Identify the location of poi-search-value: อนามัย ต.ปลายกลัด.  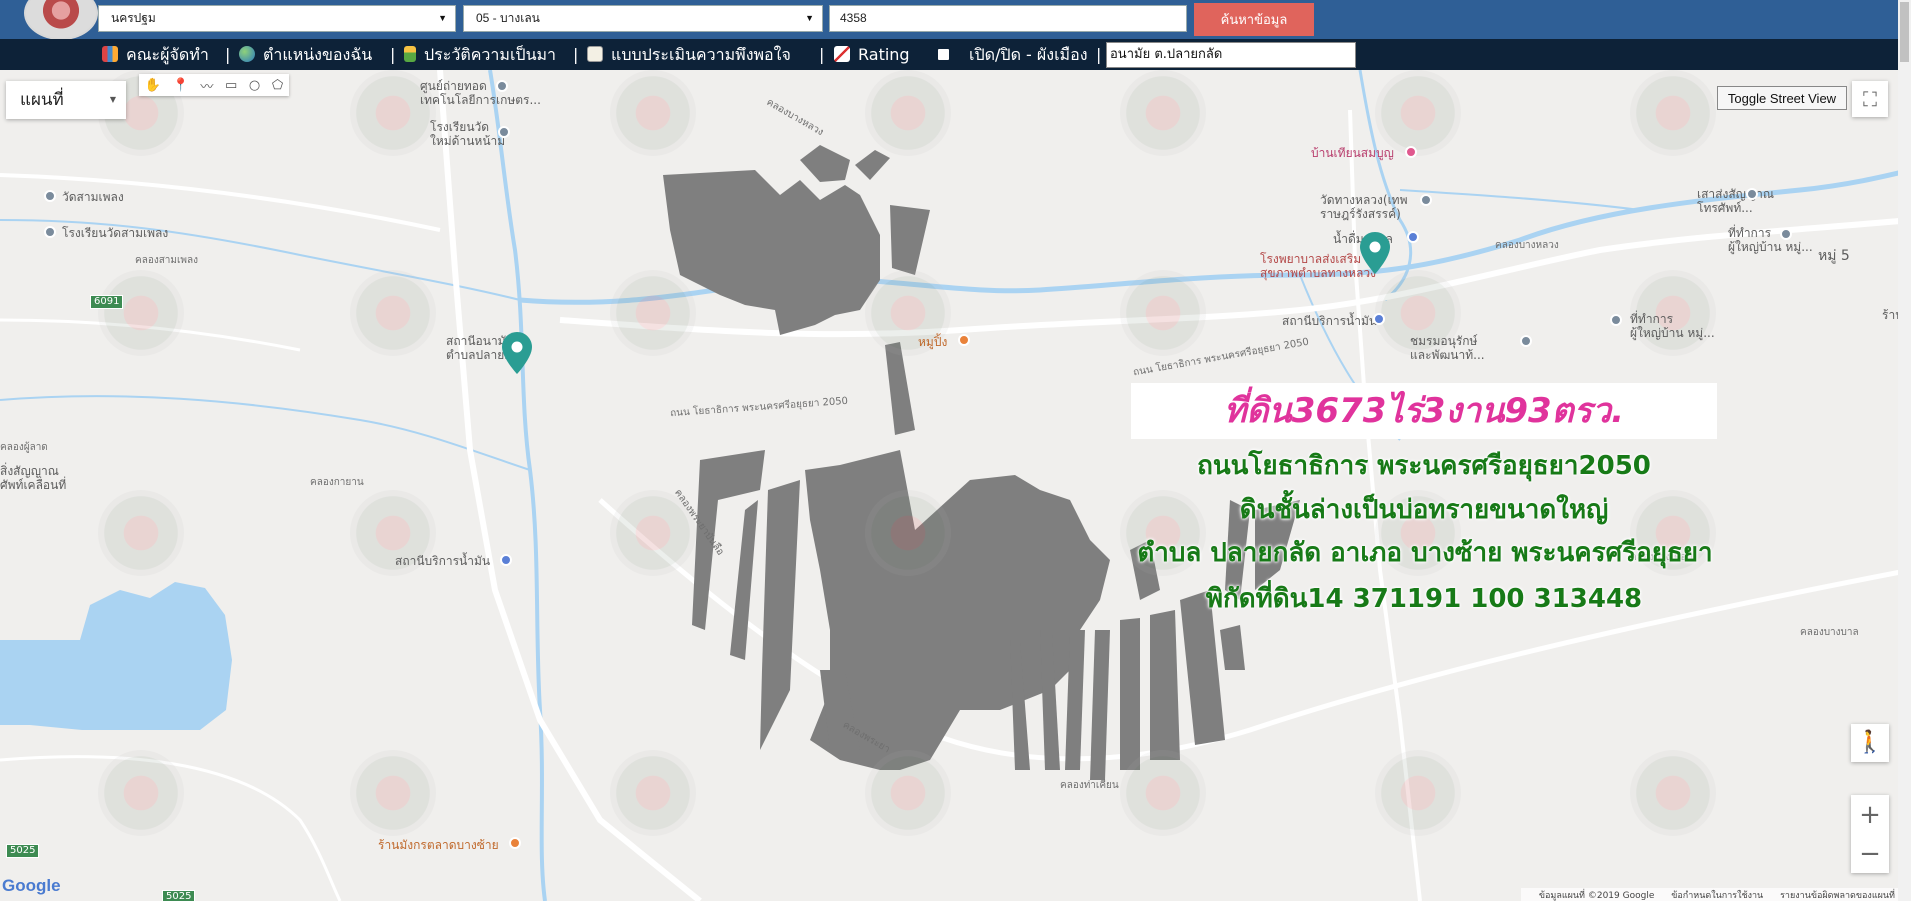
(1166, 54).